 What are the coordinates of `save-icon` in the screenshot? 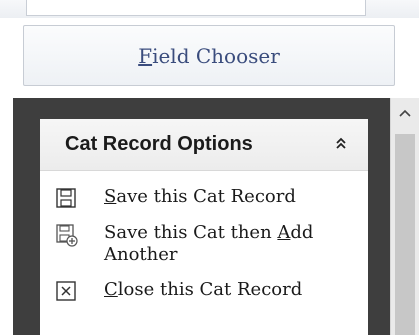 It's located at (66, 198).